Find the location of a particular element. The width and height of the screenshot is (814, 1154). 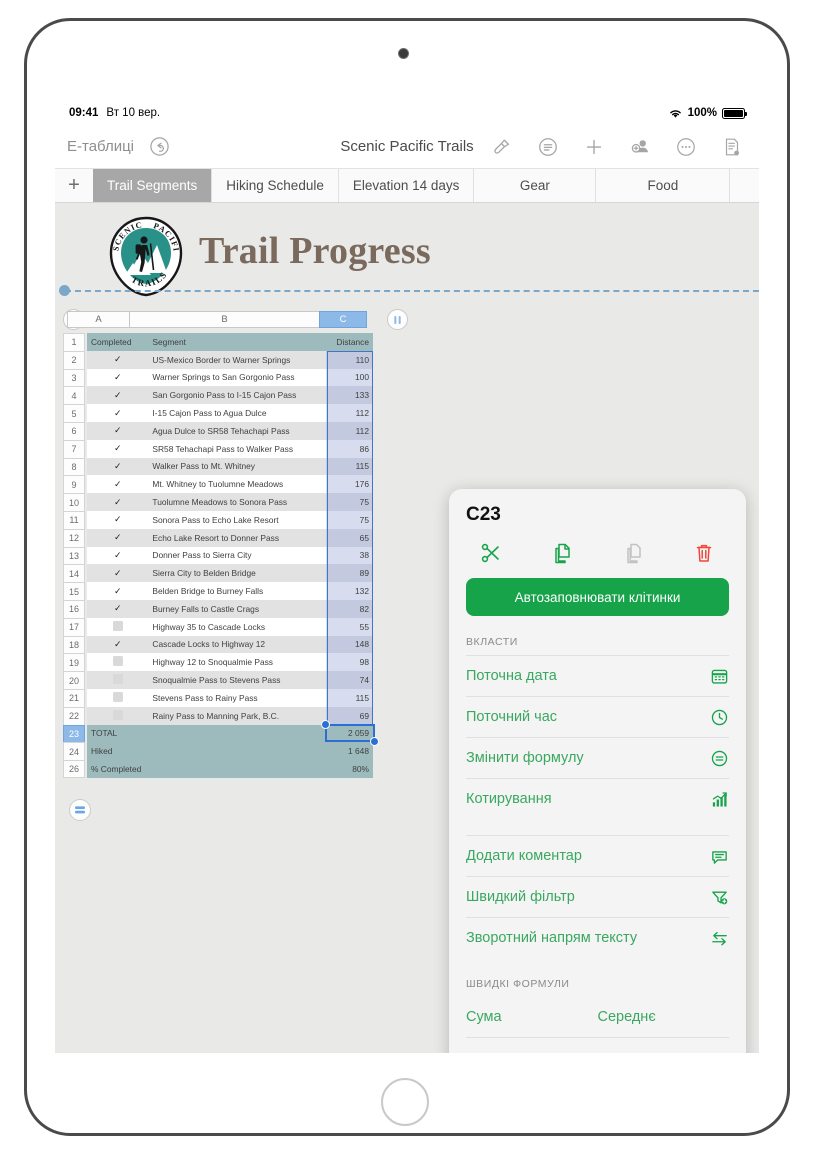

row-header-12: 12 is located at coordinates (74, 537).